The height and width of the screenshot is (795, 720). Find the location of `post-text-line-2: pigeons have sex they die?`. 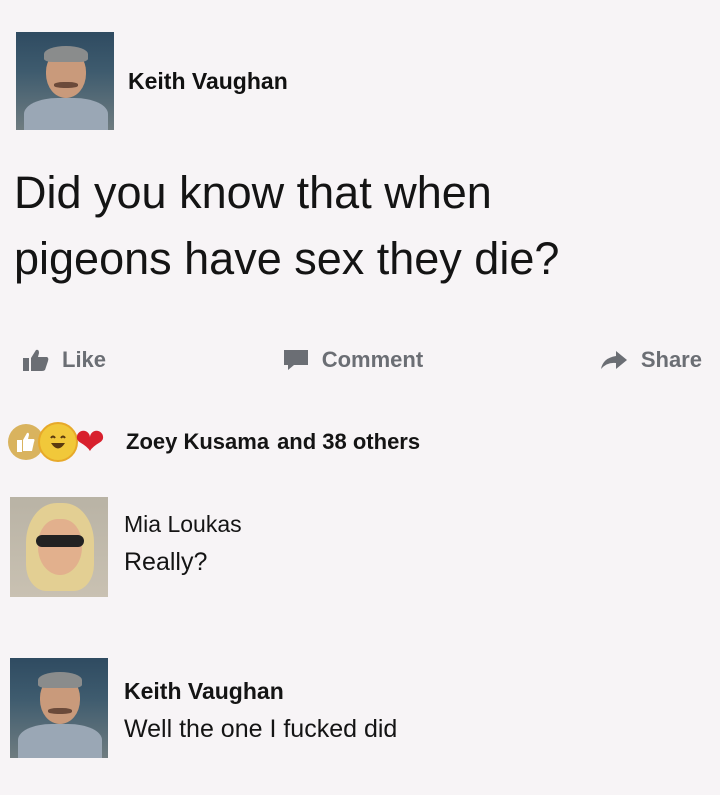

post-text-line-2: pigeons have sex they die? is located at coordinates (287, 258).